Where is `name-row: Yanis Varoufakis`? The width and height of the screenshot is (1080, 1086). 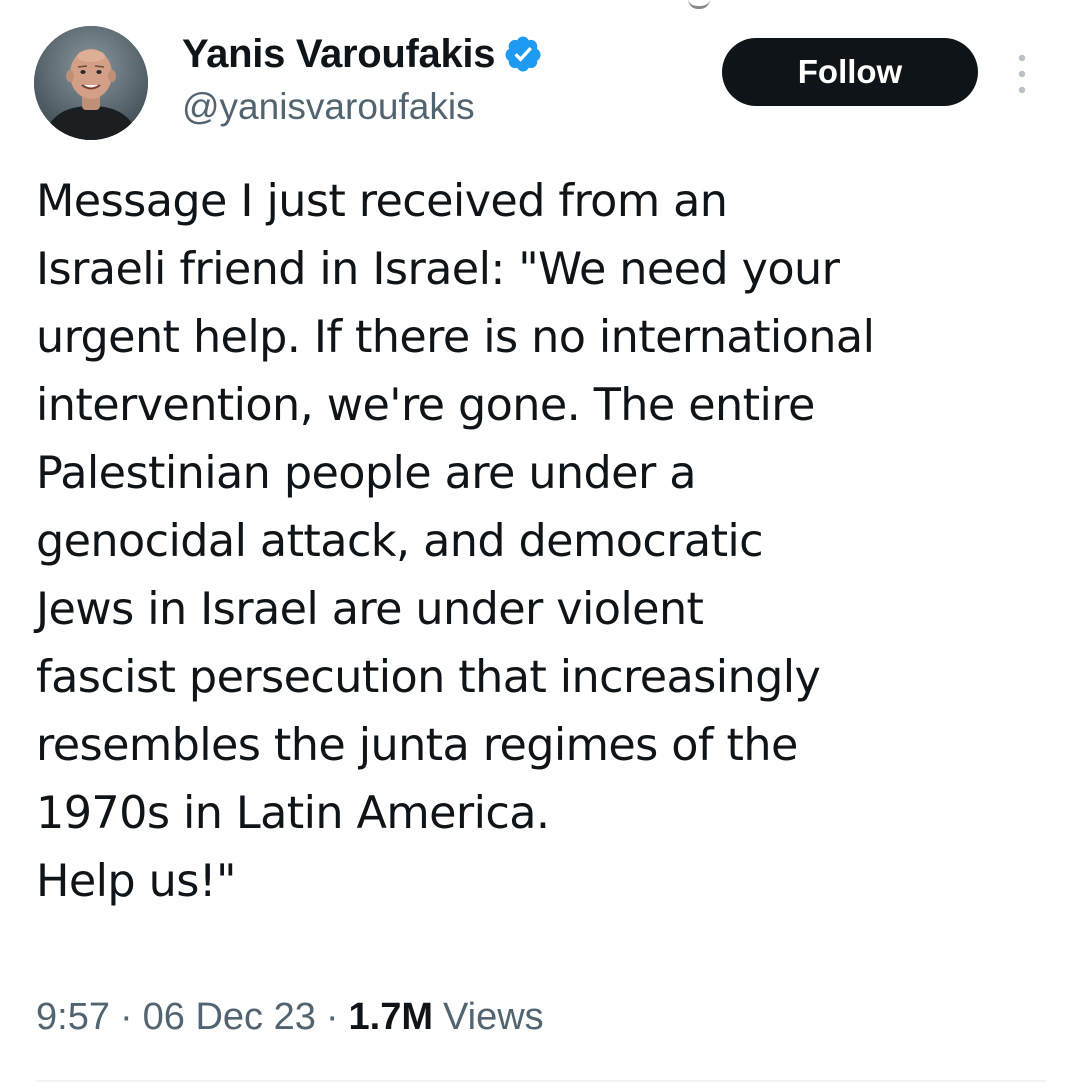
name-row: Yanis Varoufakis is located at coordinates (362, 54).